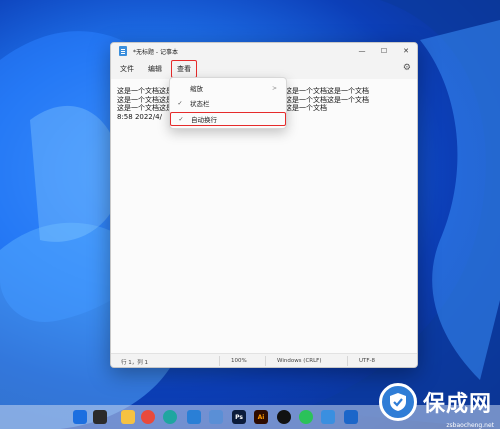 The image size is (500, 429). Describe the element at coordinates (407, 68) in the screenshot. I see `settings-gear-icon: ⚙` at that location.